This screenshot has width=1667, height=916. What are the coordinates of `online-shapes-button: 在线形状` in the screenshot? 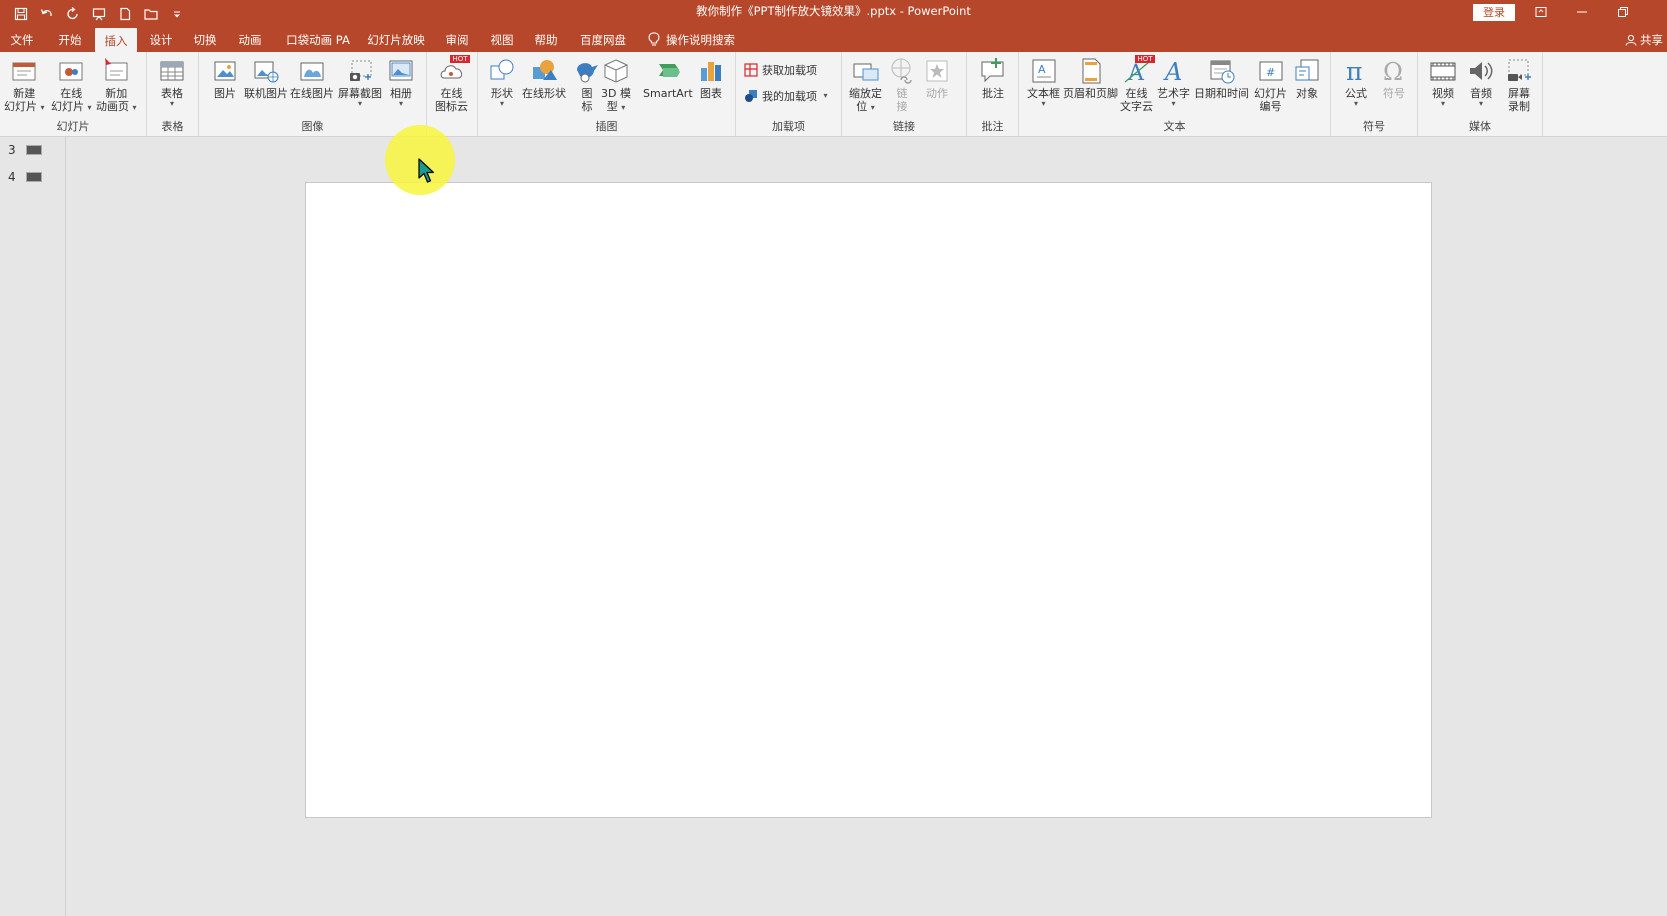 It's located at (544, 78).